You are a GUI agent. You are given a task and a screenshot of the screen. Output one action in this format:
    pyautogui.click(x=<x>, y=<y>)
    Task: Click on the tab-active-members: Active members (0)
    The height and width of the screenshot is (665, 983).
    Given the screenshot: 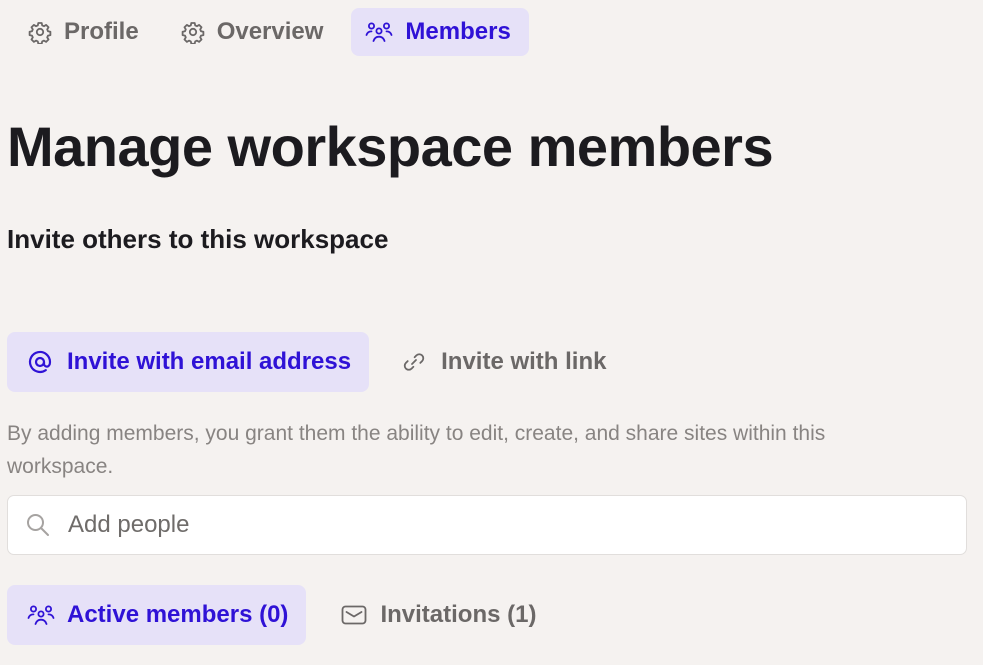 What is the action you would take?
    pyautogui.click(x=157, y=615)
    